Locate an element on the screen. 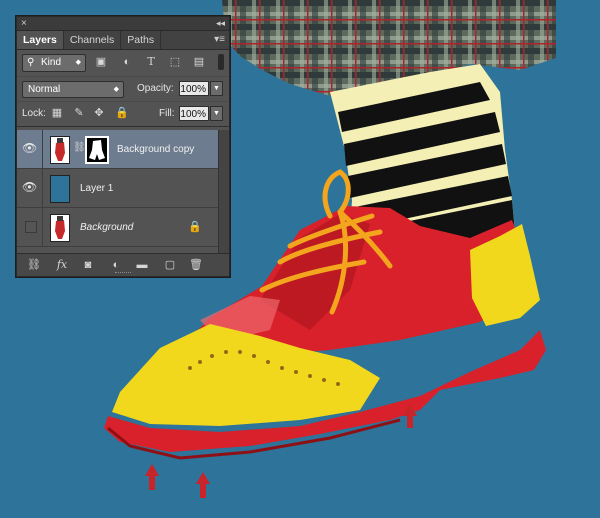  filter-toggle-switch is located at coordinates (221, 62).